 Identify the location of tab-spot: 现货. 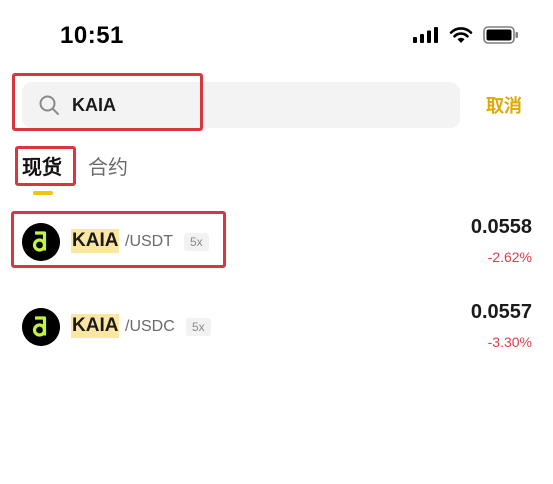
(42, 165).